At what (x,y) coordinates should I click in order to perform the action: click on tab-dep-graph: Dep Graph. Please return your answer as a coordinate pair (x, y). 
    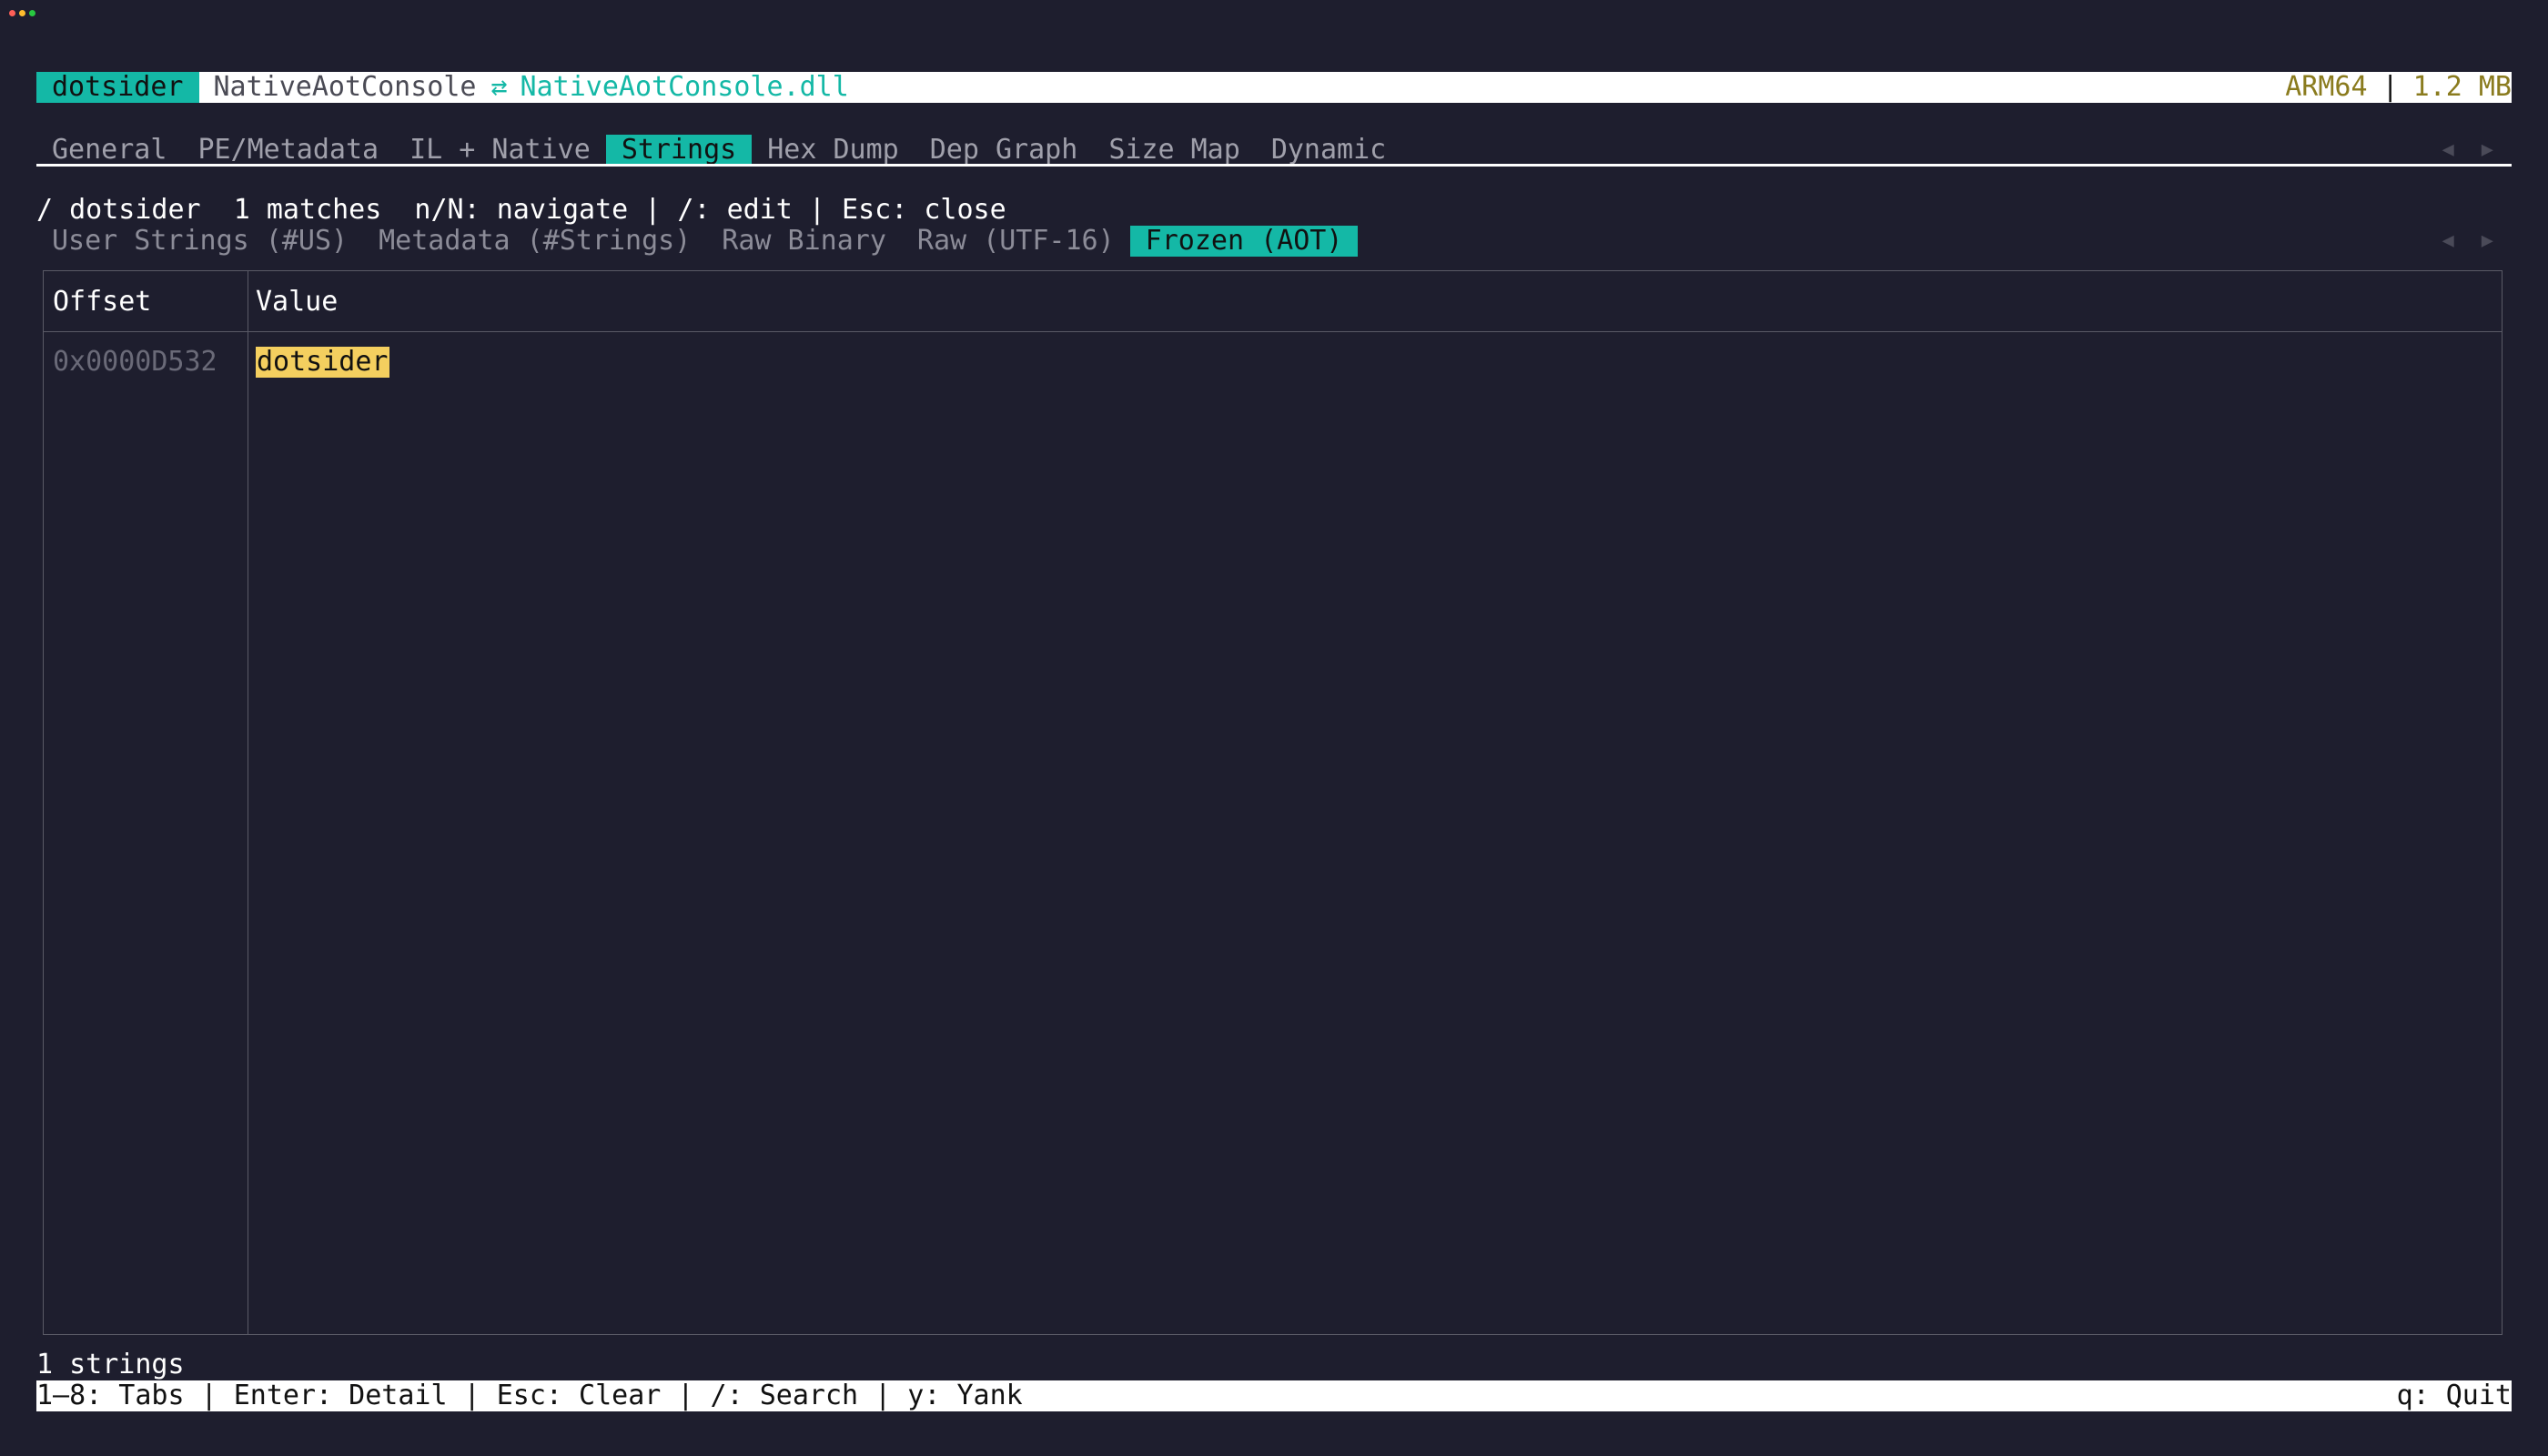
    Looking at the image, I should click on (1005, 150).